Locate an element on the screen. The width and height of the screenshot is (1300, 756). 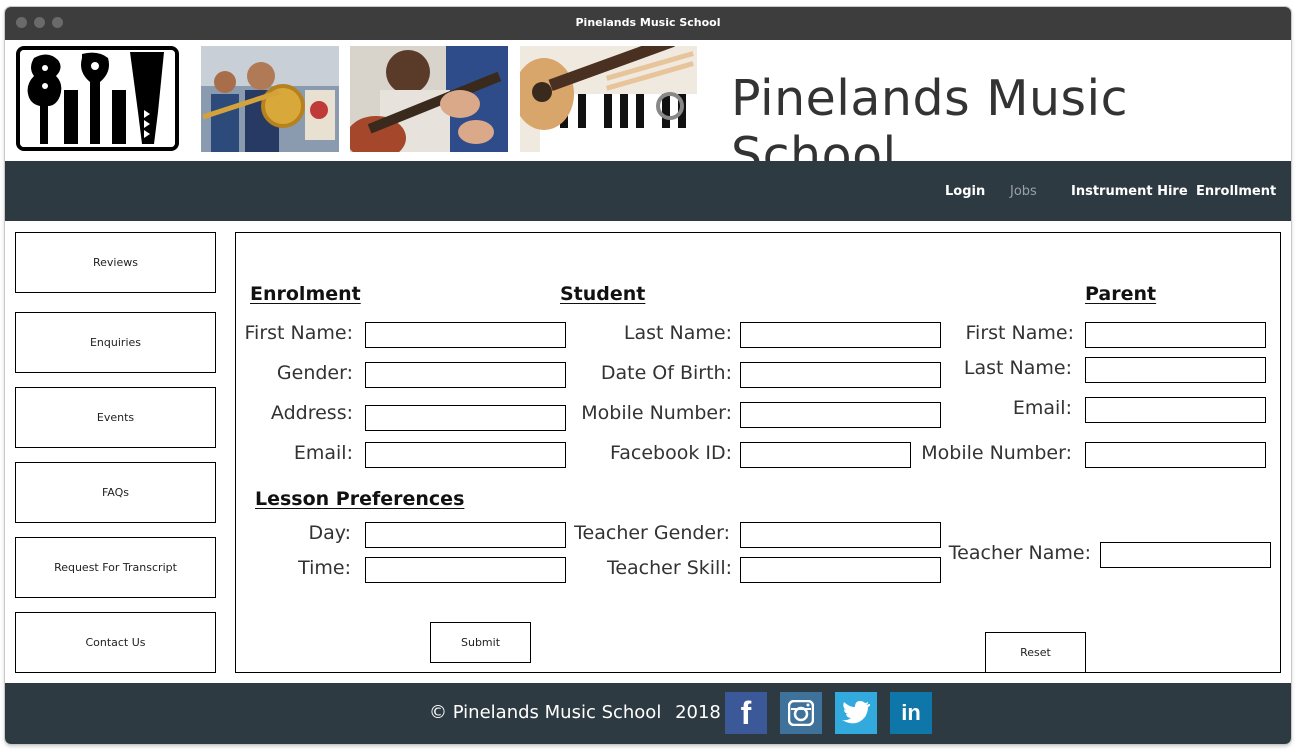
nav-login-link: Login is located at coordinates (965, 191).